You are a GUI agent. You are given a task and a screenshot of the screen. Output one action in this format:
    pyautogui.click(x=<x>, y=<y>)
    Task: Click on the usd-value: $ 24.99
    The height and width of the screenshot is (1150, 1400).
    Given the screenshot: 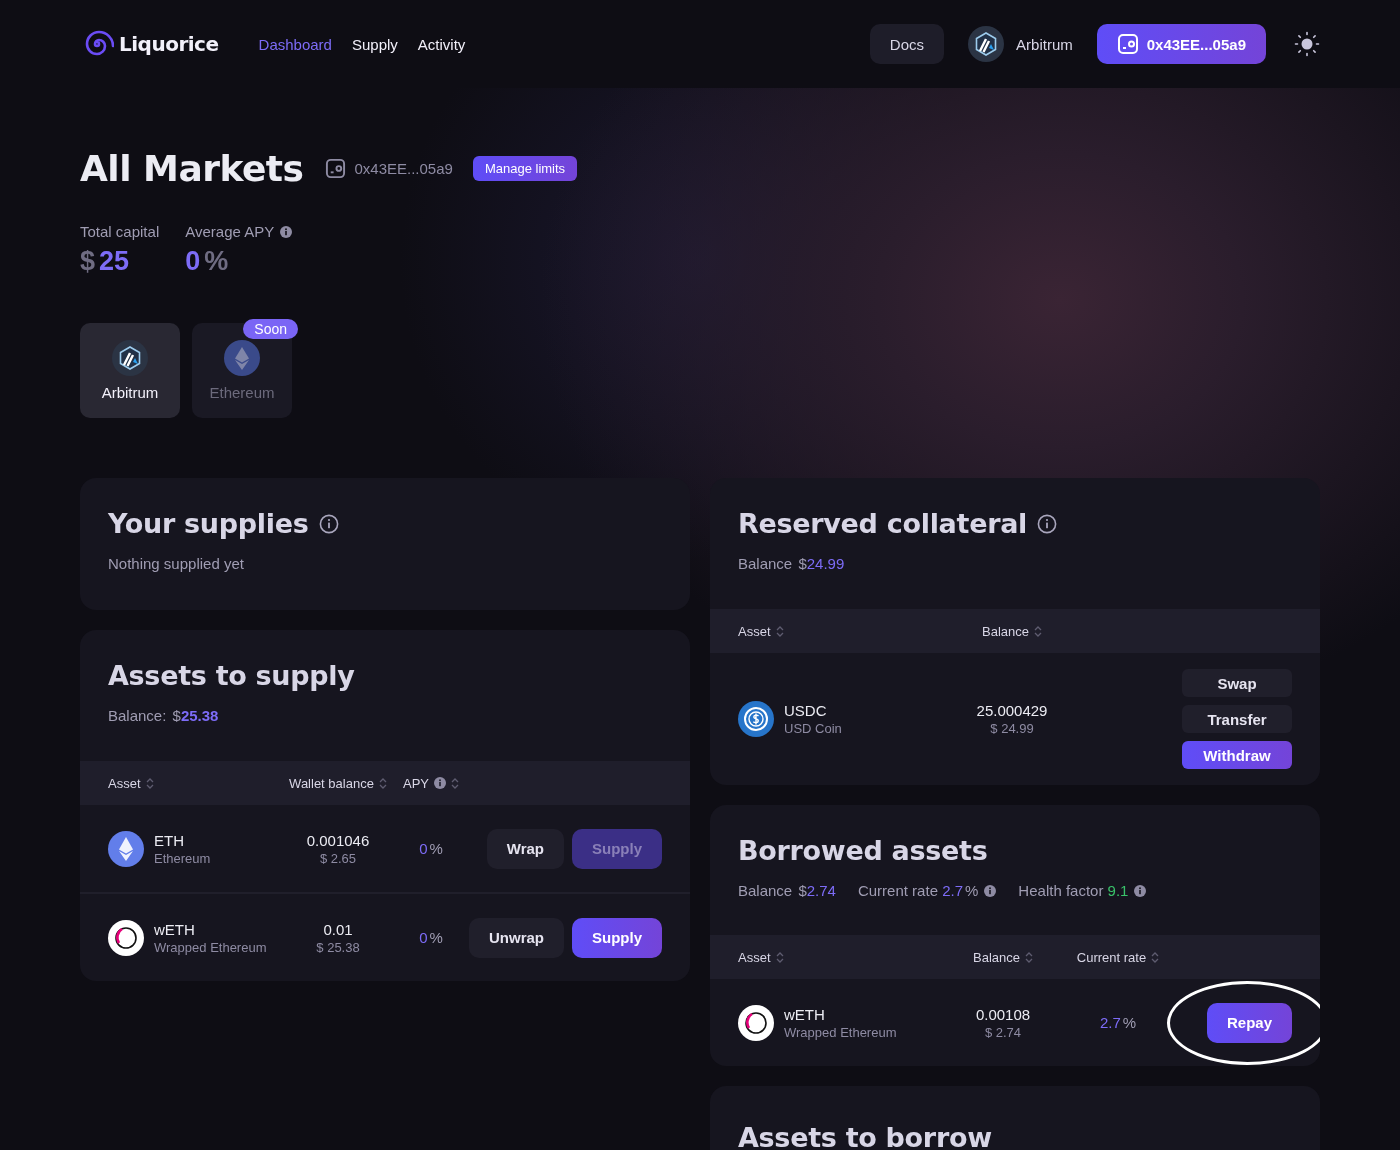 What is the action you would take?
    pyautogui.click(x=1012, y=728)
    